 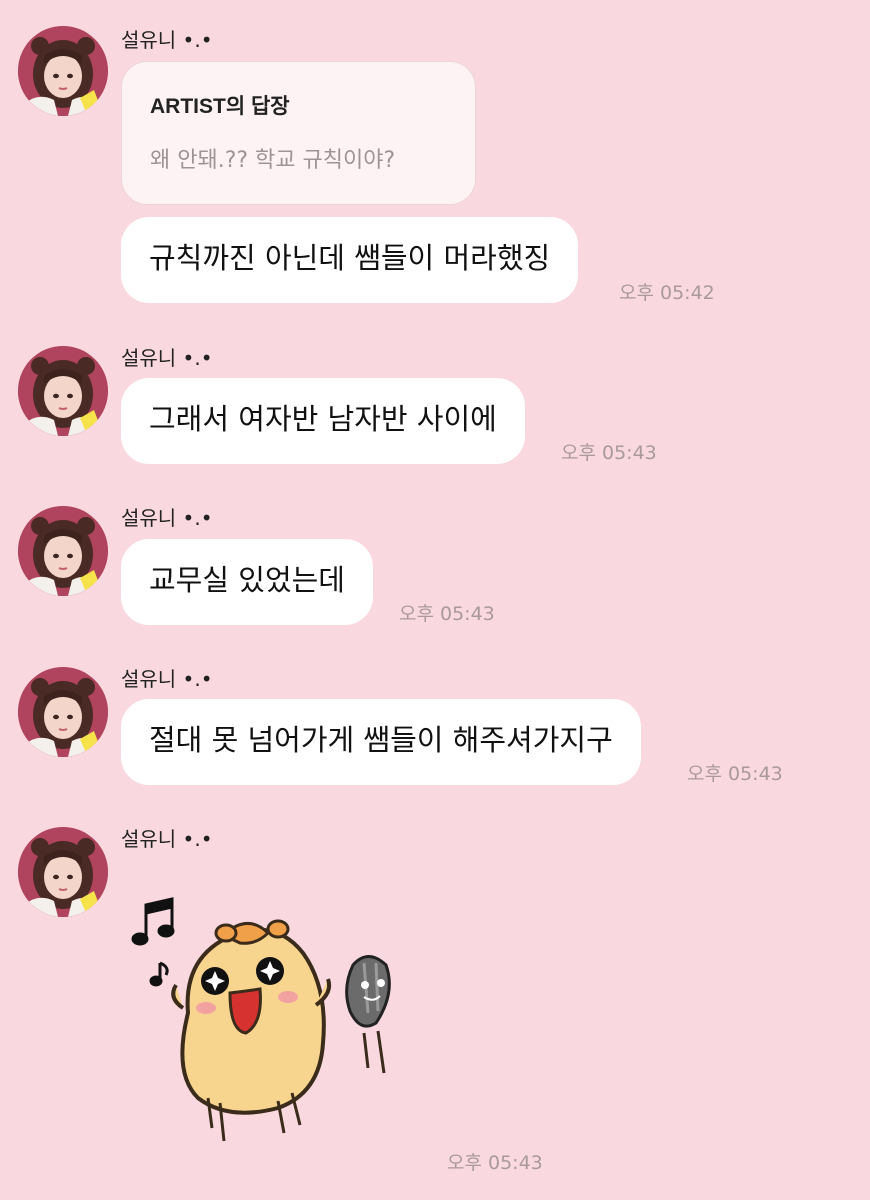 What do you see at coordinates (220, 106) in the screenshot?
I see `reply-title: ARTIST의 답장` at bounding box center [220, 106].